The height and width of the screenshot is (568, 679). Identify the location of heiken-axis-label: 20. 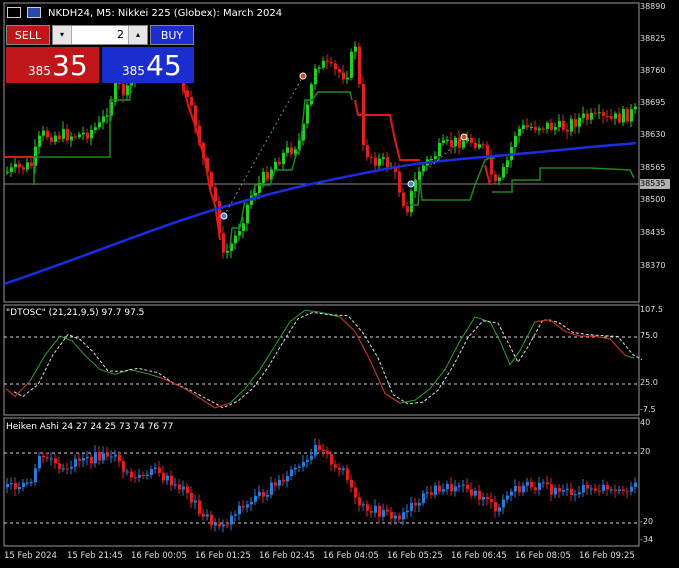
(645, 451).